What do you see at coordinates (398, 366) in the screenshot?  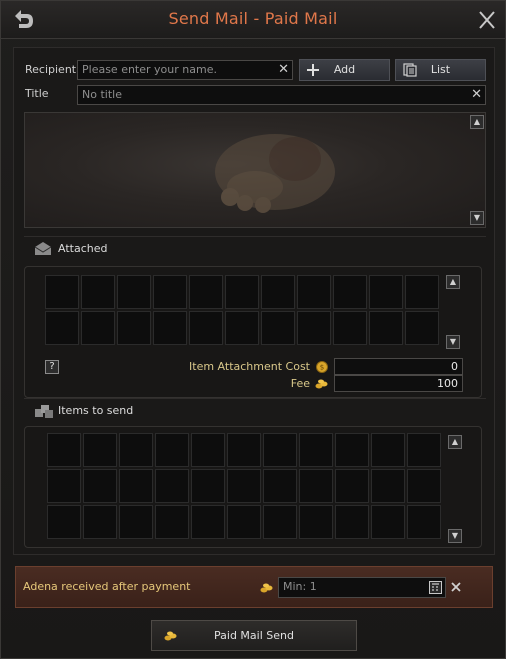 I see `item-attachment-cost-field: 0` at bounding box center [398, 366].